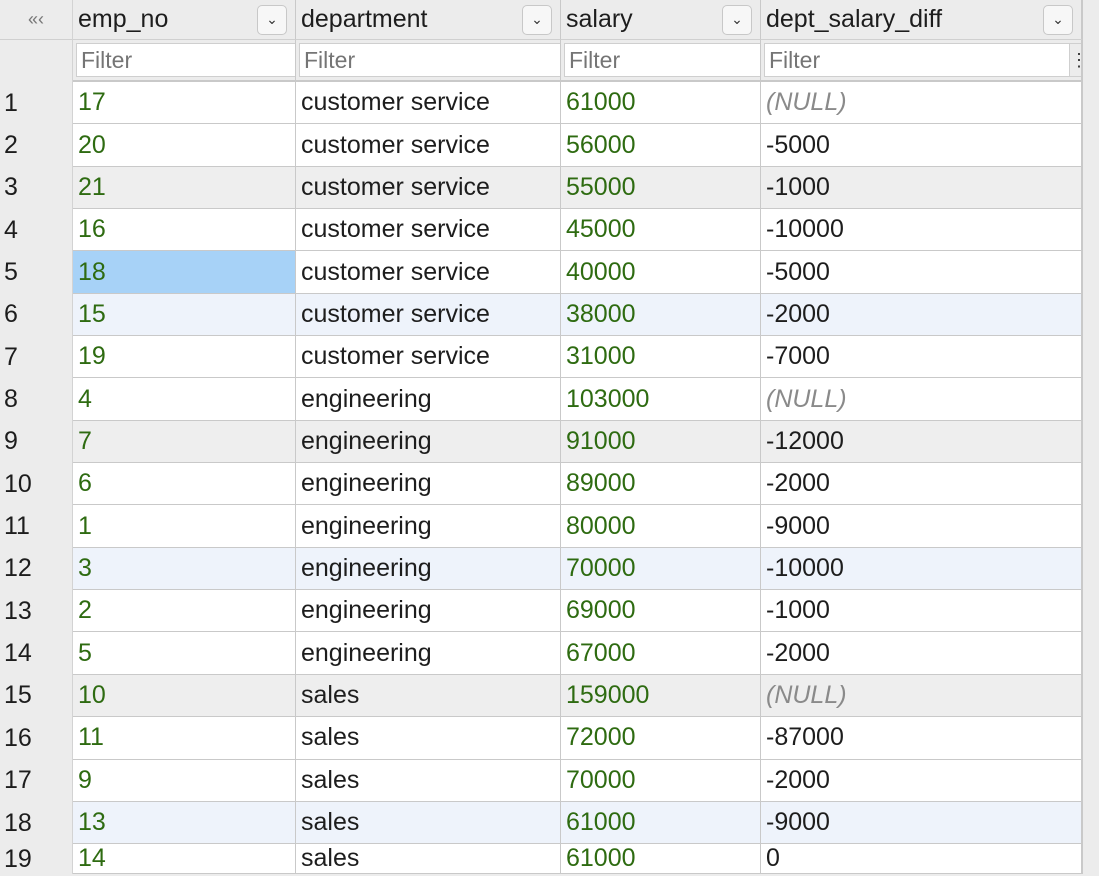 This screenshot has width=1099, height=876. Describe the element at coordinates (661, 145) in the screenshot. I see `cell-salary: 56000` at that location.